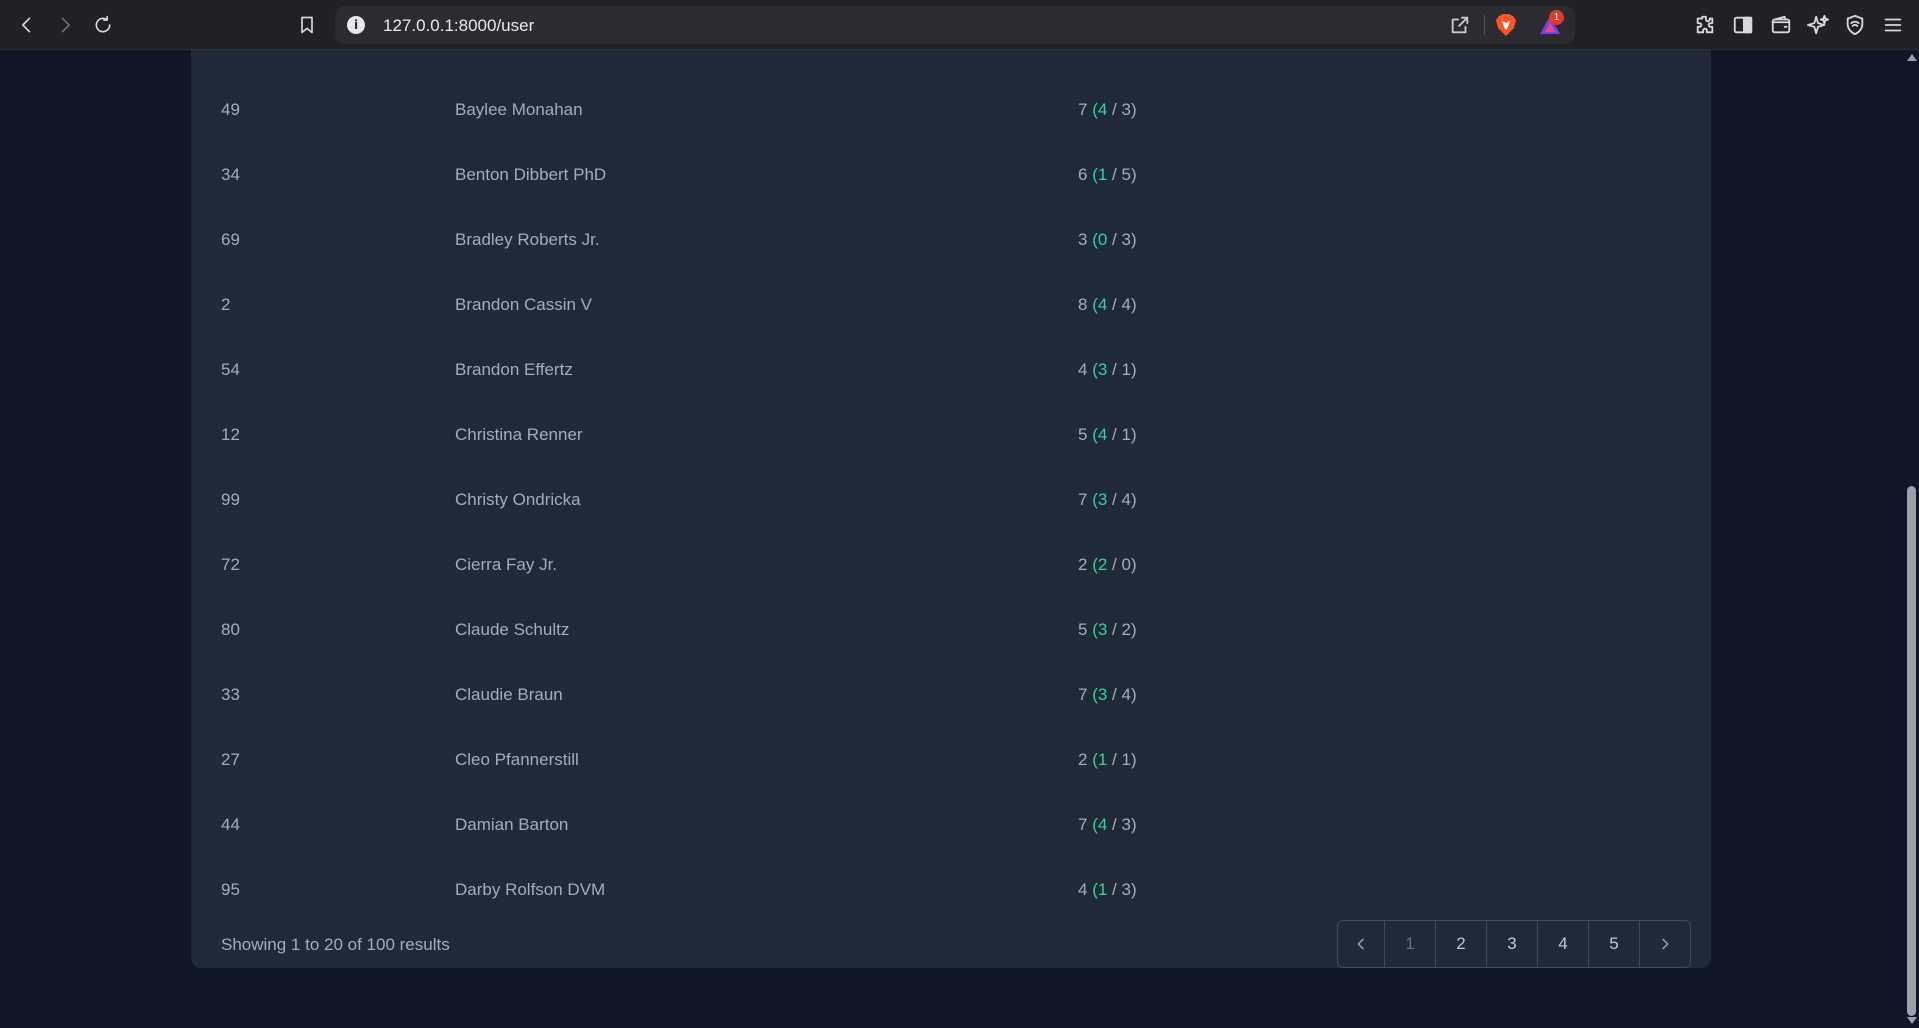  I want to click on user-name-cell: Brandon Cassin V, so click(524, 304).